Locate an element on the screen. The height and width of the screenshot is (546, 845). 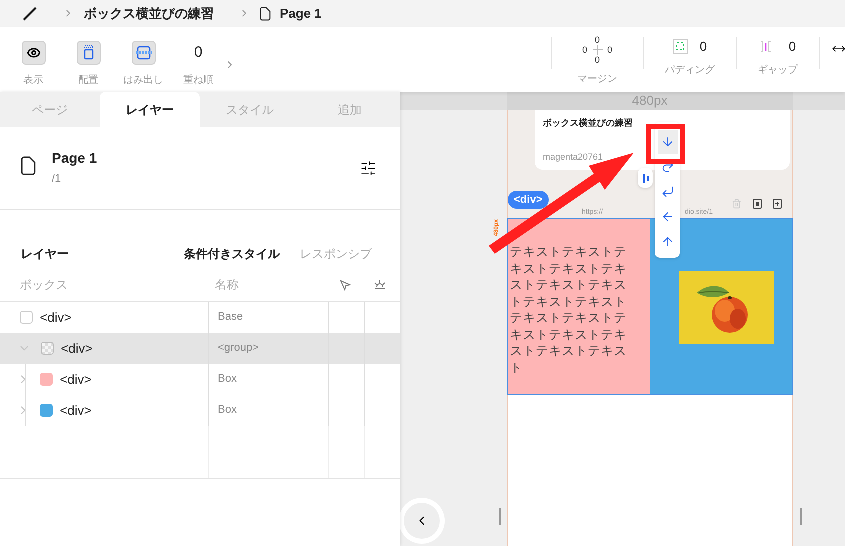
layer-mode-tab: 条件付きスタイル is located at coordinates (232, 253).